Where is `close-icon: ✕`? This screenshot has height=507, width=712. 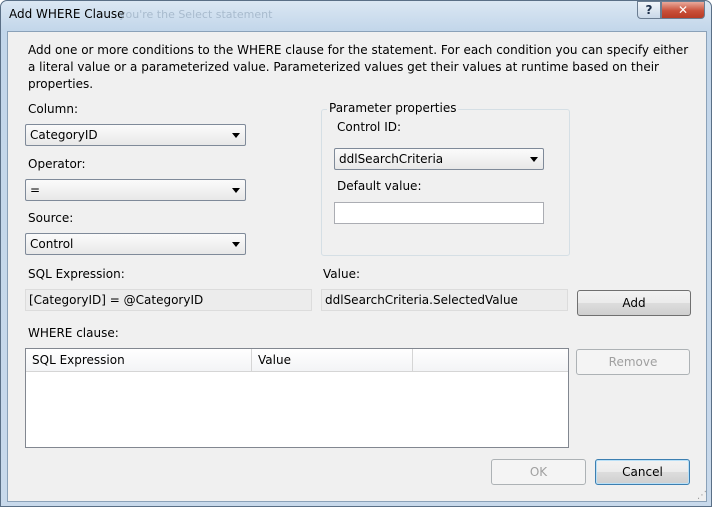
close-icon: ✕ is located at coordinates (683, 10).